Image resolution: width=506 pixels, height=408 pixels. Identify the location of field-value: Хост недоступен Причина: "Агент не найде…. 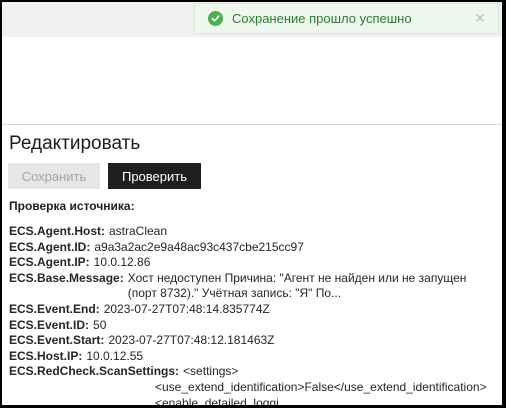
(297, 285).